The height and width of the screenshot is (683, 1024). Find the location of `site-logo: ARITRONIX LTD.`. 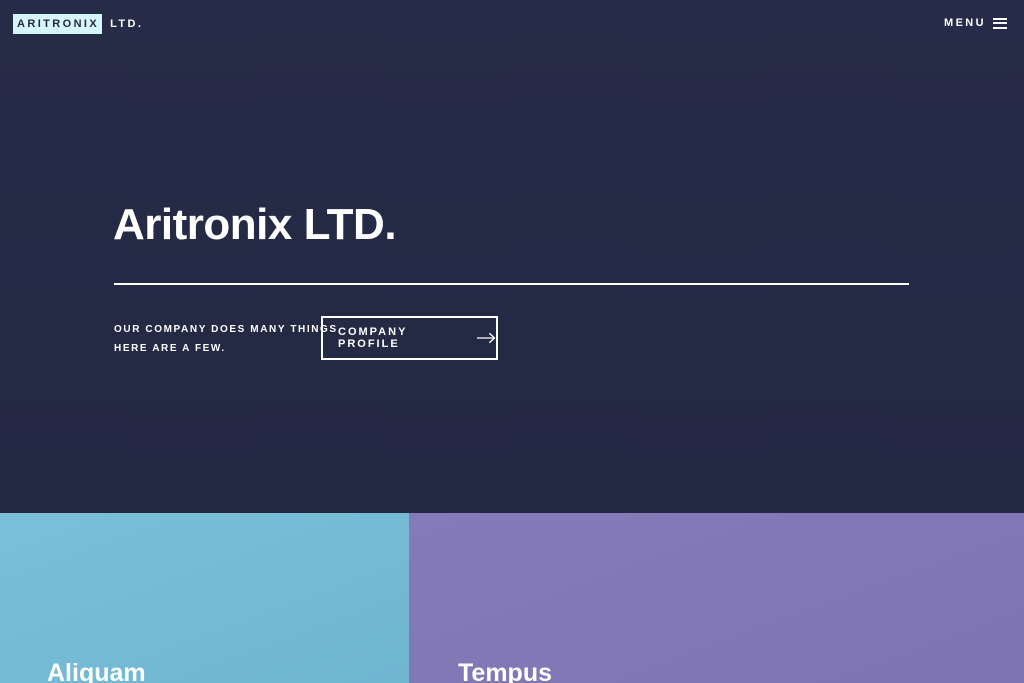

site-logo: ARITRONIX LTD. is located at coordinates (78, 24).